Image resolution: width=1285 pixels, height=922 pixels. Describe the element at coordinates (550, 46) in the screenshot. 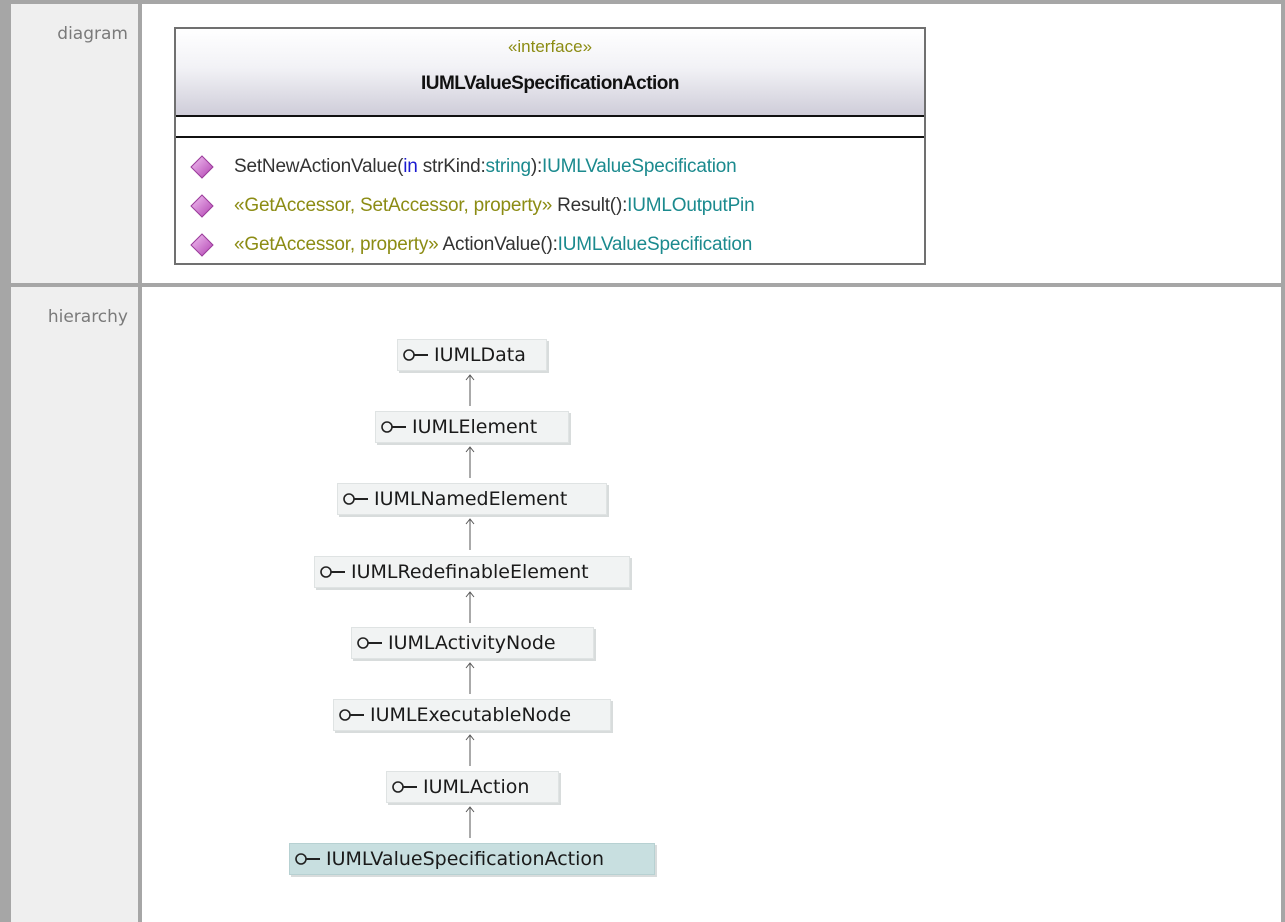

I see `interface-stereotype: «interface»` at that location.